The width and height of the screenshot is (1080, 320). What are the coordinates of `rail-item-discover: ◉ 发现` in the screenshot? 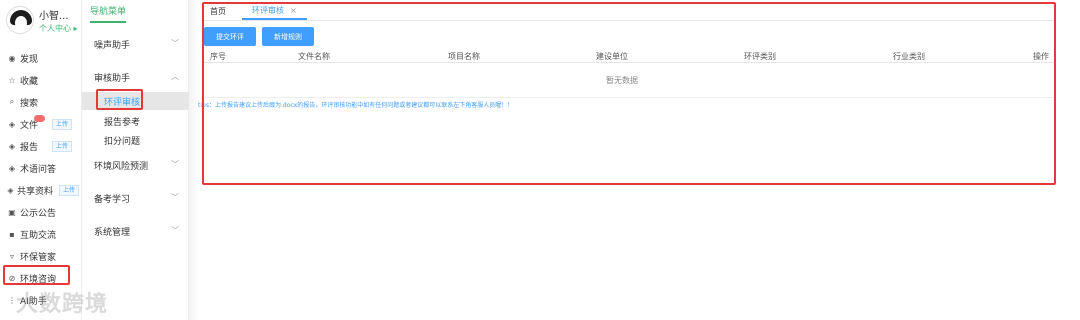 It's located at (43, 58).